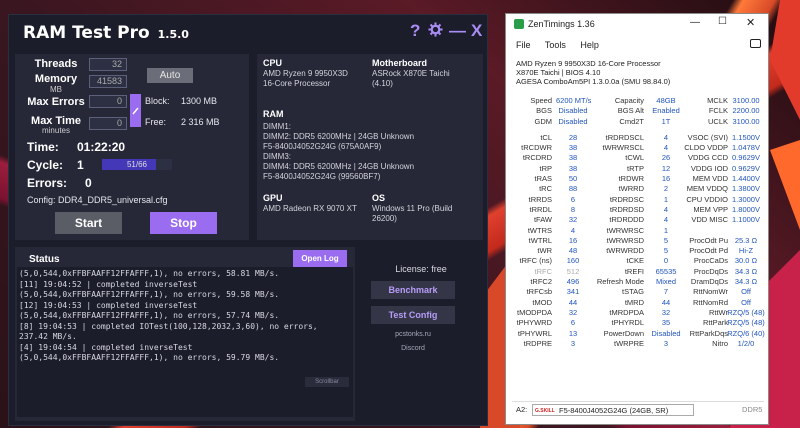  What do you see at coordinates (476, 31) in the screenshot?
I see `close-button: X` at bounding box center [476, 31].